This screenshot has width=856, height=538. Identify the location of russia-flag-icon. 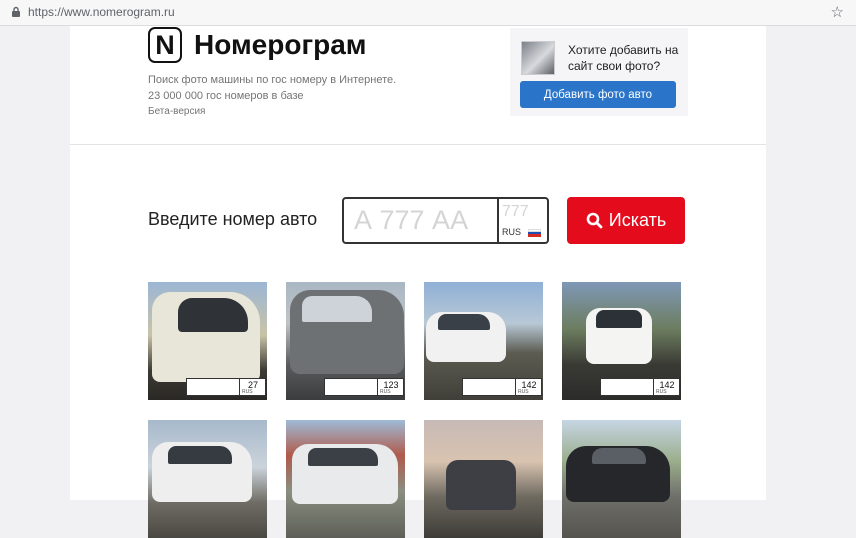
(534, 233).